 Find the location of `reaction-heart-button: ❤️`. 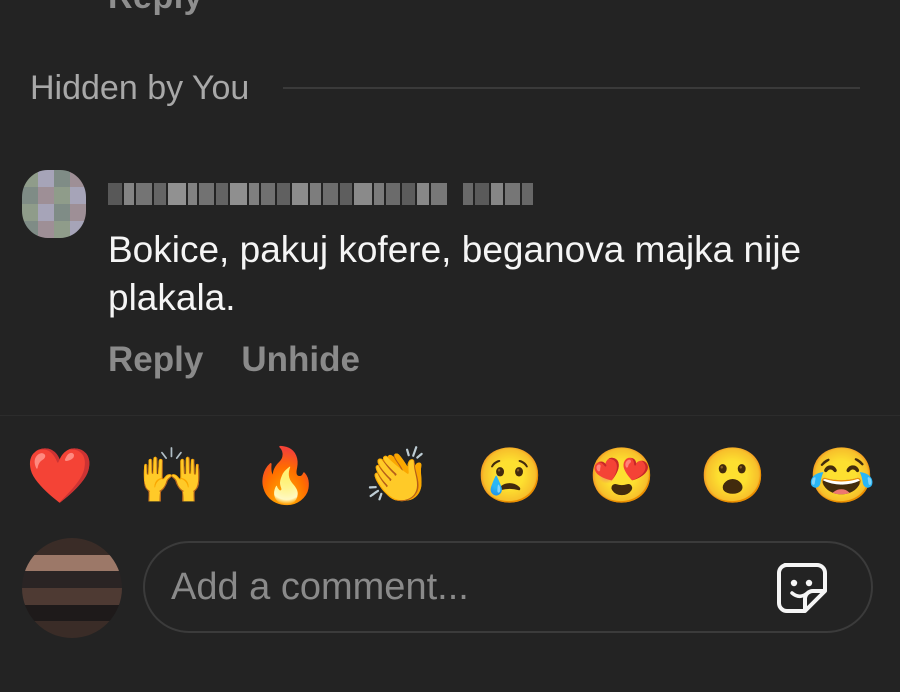

reaction-heart-button: ❤️ is located at coordinates (60, 476).